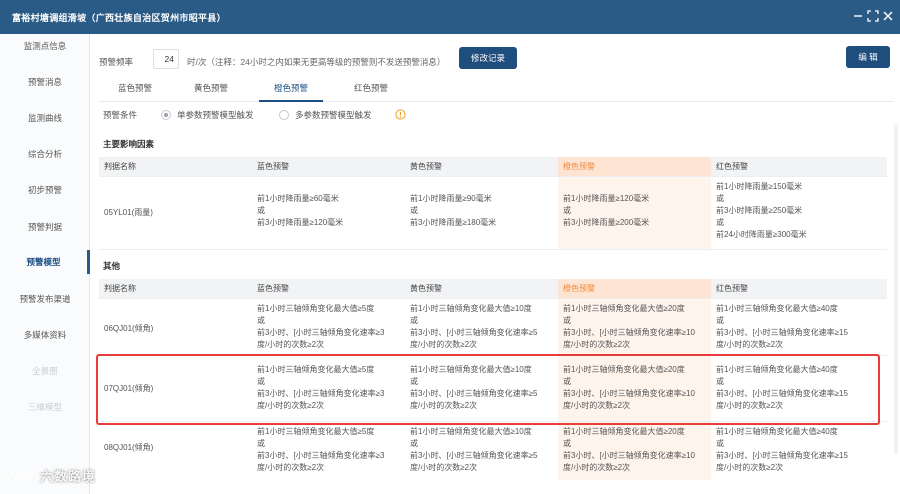 This screenshot has width=900, height=494. What do you see at coordinates (166, 59) in the screenshot?
I see `freq-input` at bounding box center [166, 59].